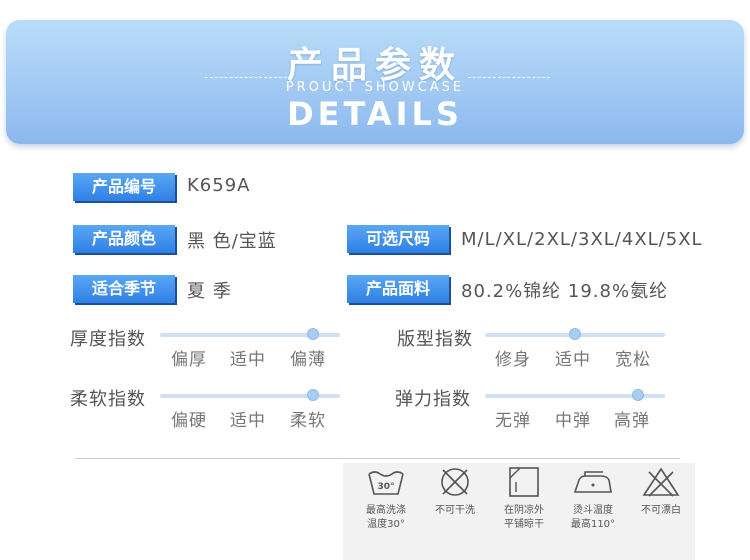 Image resolution: width=750 pixels, height=560 pixels. What do you see at coordinates (513, 421) in the screenshot?
I see `elasticity-option-1: 无弹` at bounding box center [513, 421].